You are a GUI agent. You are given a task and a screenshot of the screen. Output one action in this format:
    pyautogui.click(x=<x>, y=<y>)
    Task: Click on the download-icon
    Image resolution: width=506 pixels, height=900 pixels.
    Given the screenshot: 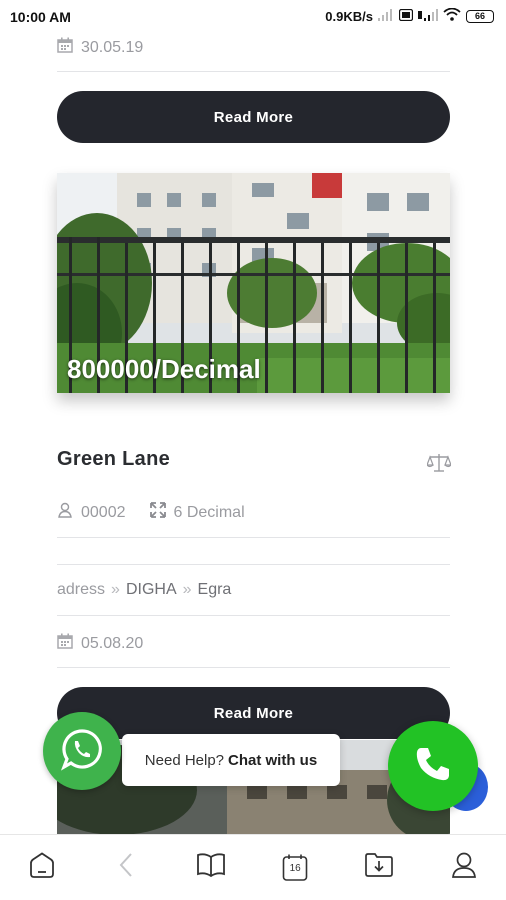 What is the action you would take?
    pyautogui.click(x=379, y=867)
    